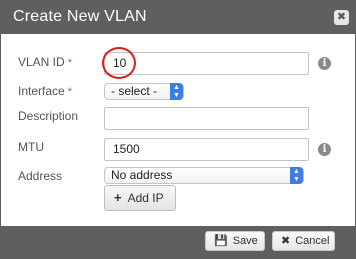 The image size is (356, 259). Describe the element at coordinates (312, 241) in the screenshot. I see `cancel-label: Cancel` at that location.